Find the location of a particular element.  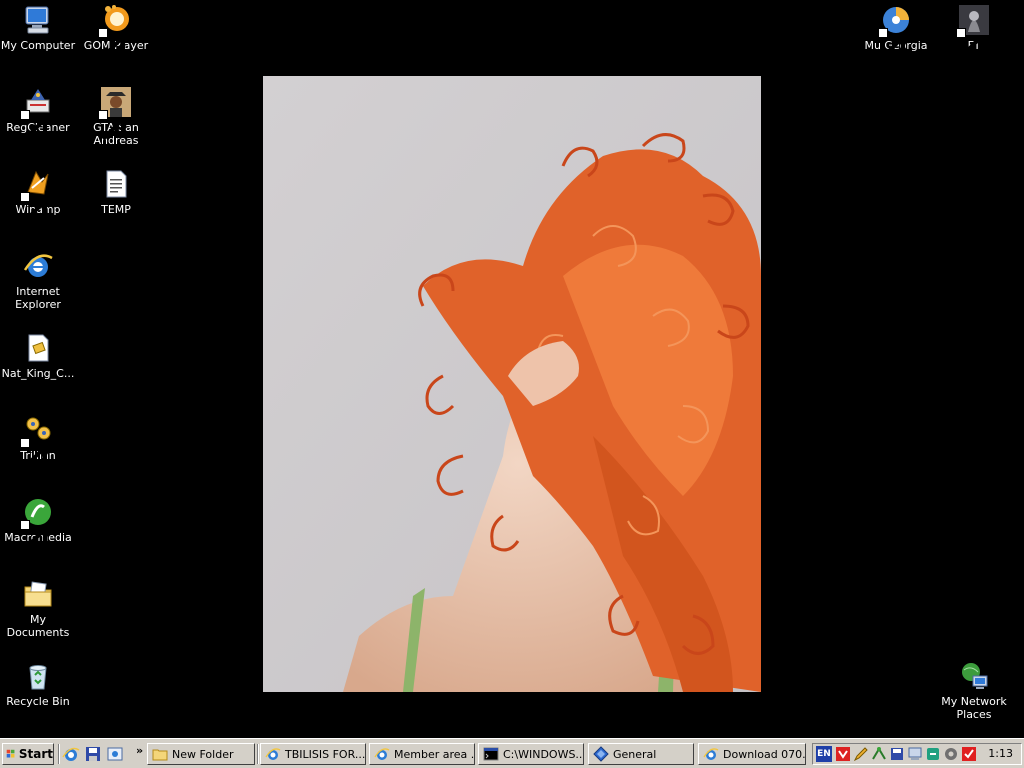

desktop-icon-winamp: Winamp is located at coordinates (38, 194).